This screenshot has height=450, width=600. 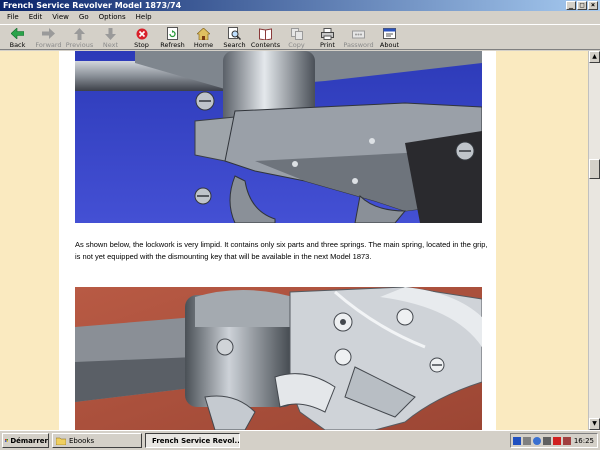 What do you see at coordinates (7, 440) in the screenshot?
I see `windows-logo-icon` at bounding box center [7, 440].